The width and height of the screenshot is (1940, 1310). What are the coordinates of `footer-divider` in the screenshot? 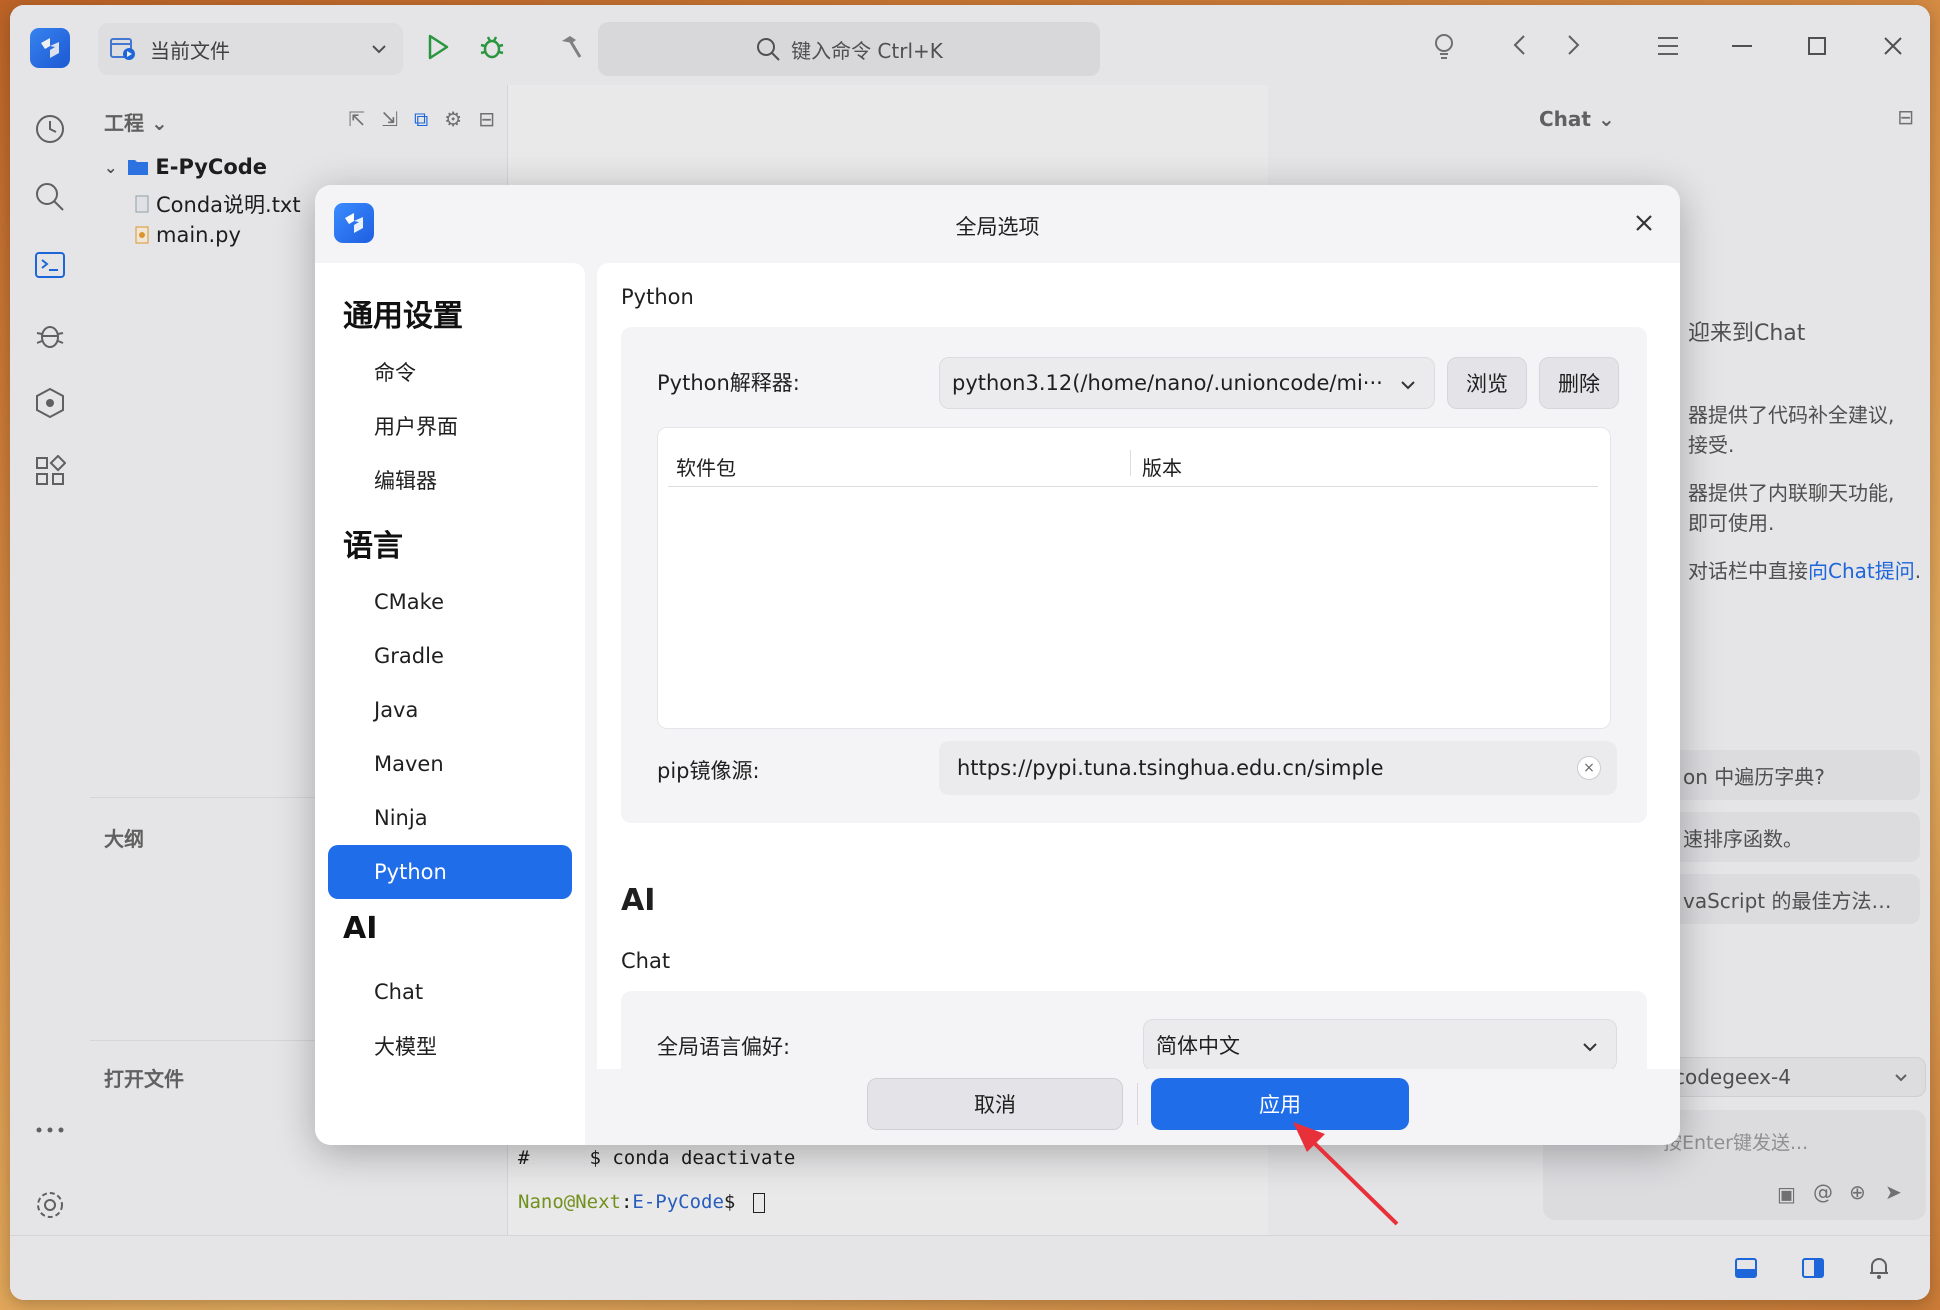 It's located at (1137, 1104).